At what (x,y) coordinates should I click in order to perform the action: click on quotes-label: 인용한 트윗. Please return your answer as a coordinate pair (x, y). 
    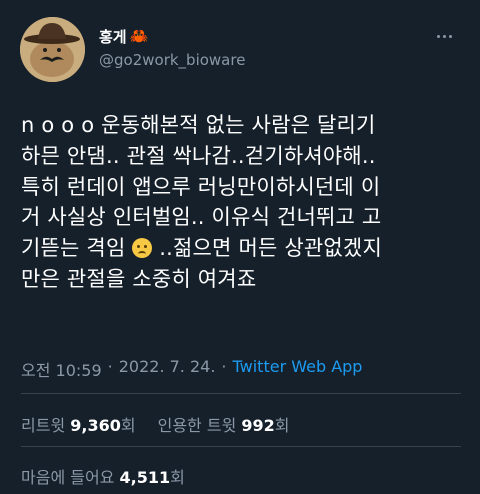
    Looking at the image, I should click on (197, 425).